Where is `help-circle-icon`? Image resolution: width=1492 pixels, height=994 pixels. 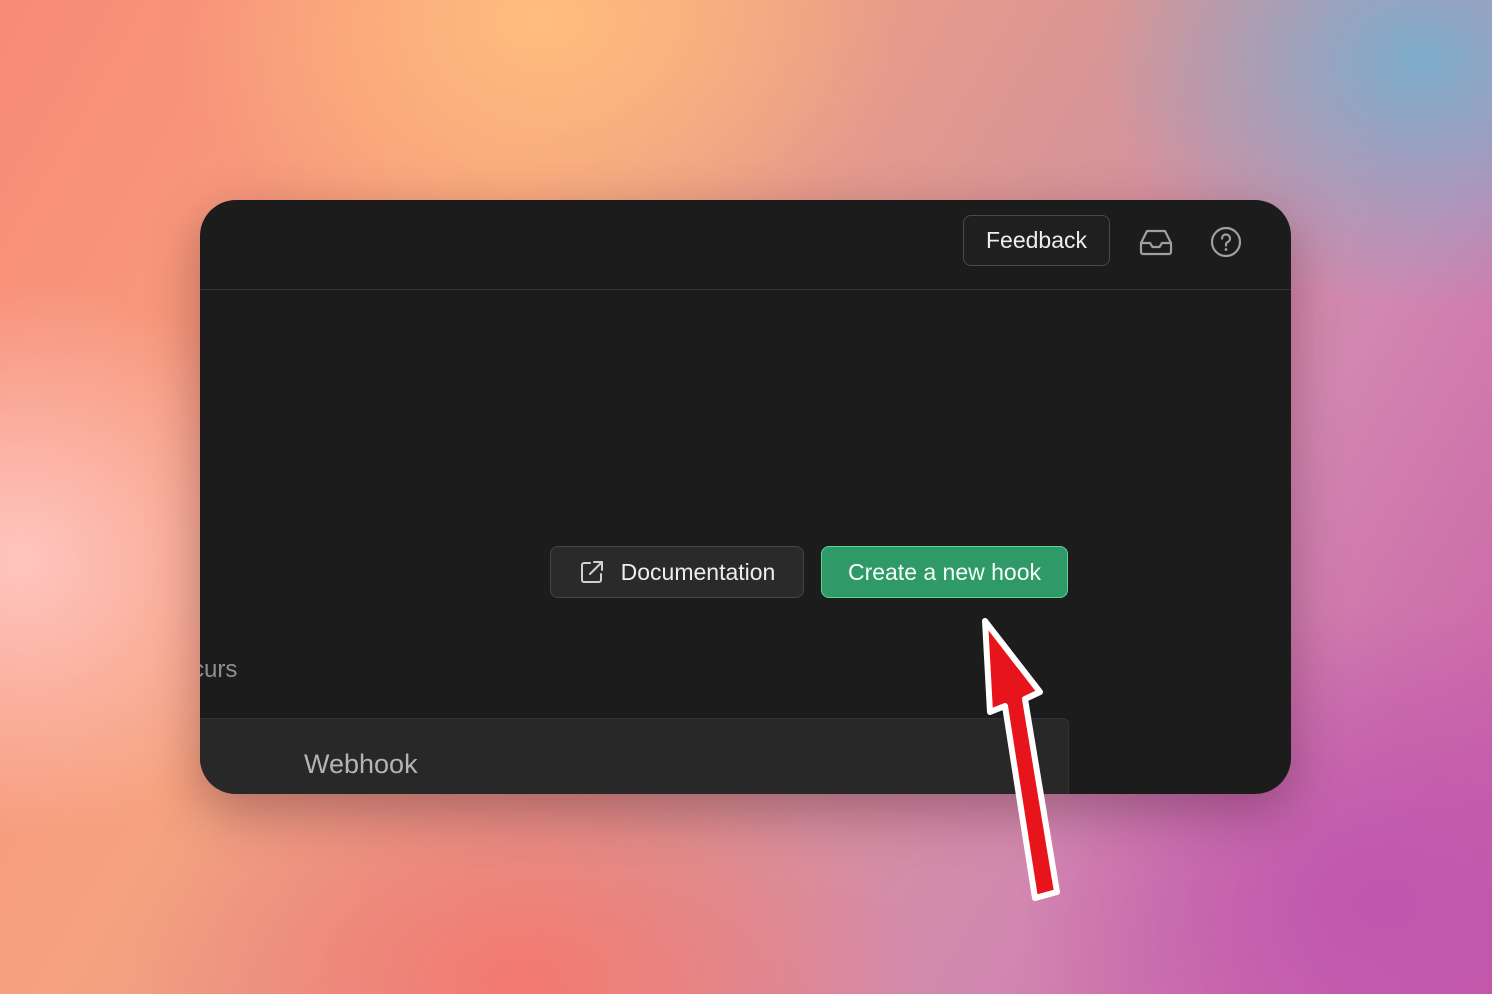 help-circle-icon is located at coordinates (1226, 242).